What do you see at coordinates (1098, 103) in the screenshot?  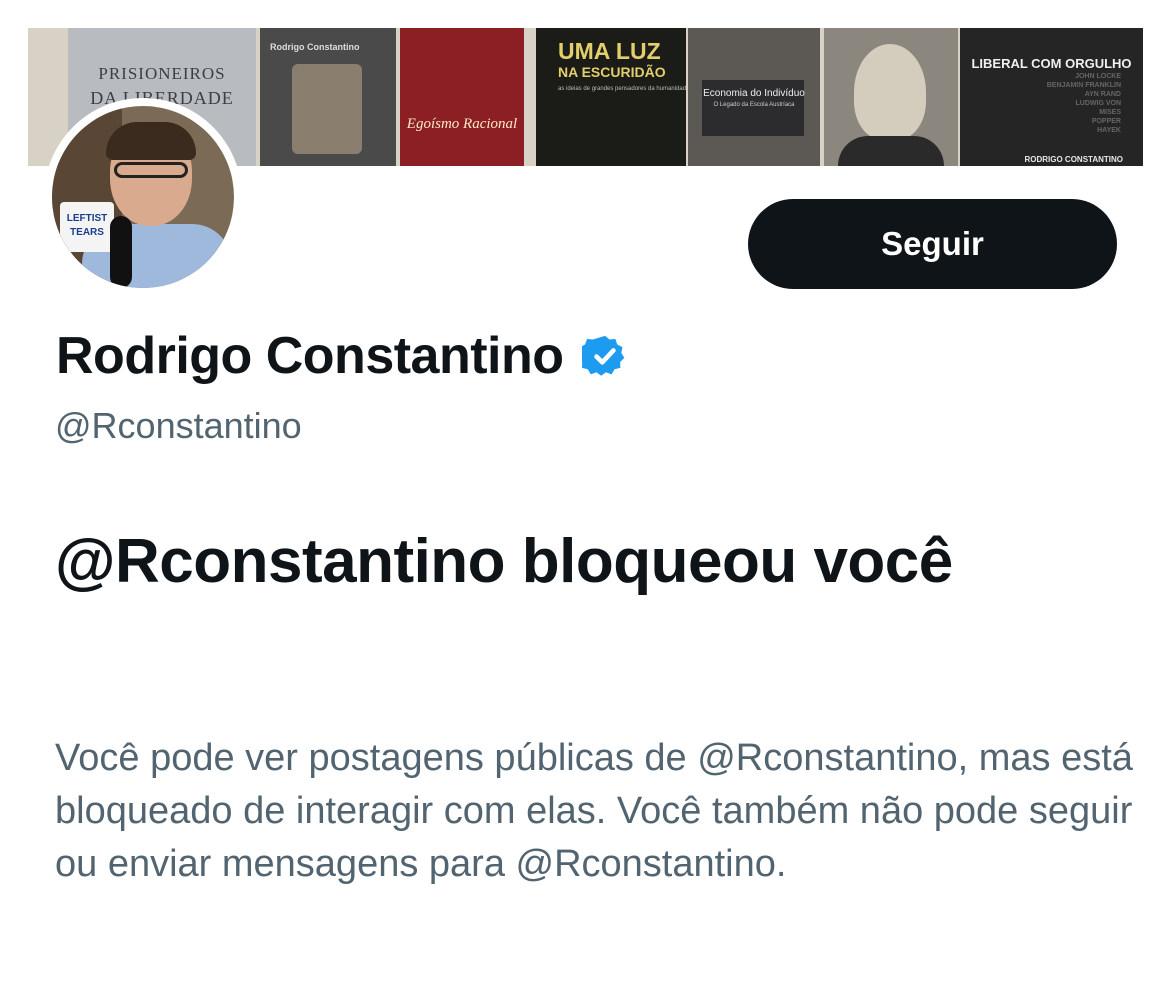 I see `banner-book-name: LUDWIG VON` at bounding box center [1098, 103].